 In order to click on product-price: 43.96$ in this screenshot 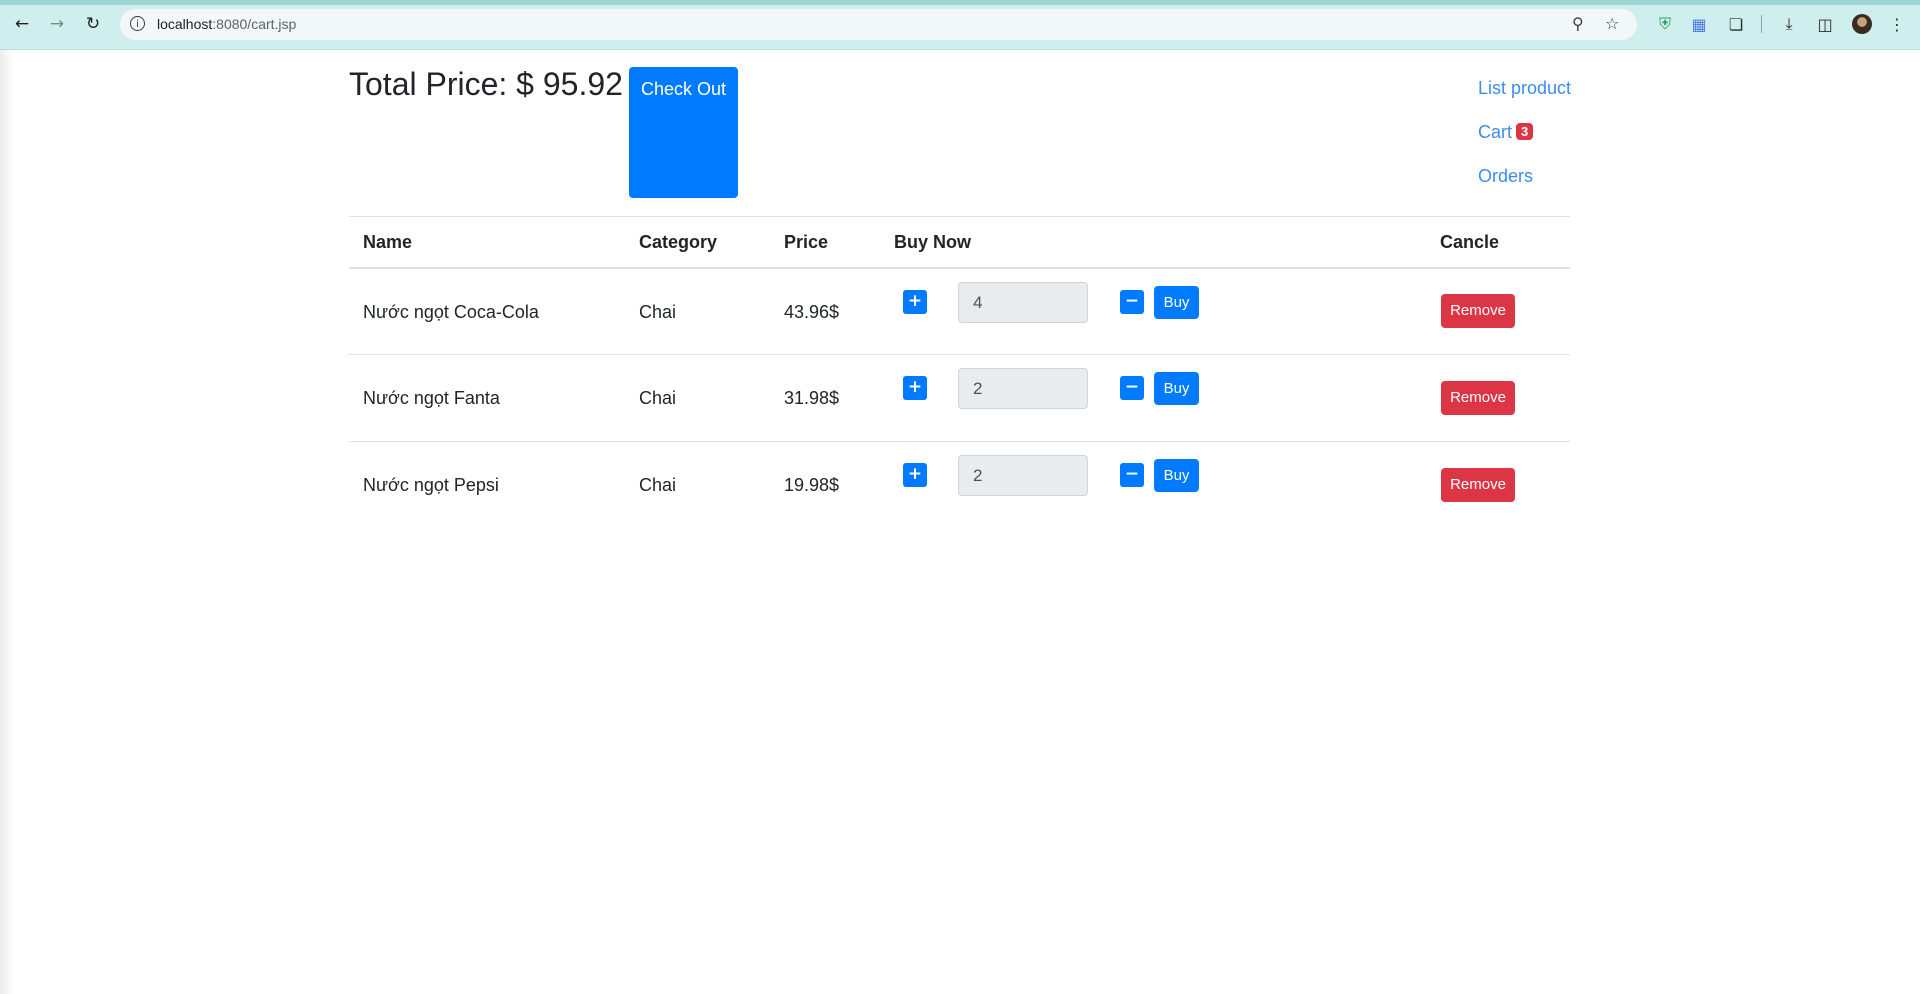, I will do `click(812, 312)`.